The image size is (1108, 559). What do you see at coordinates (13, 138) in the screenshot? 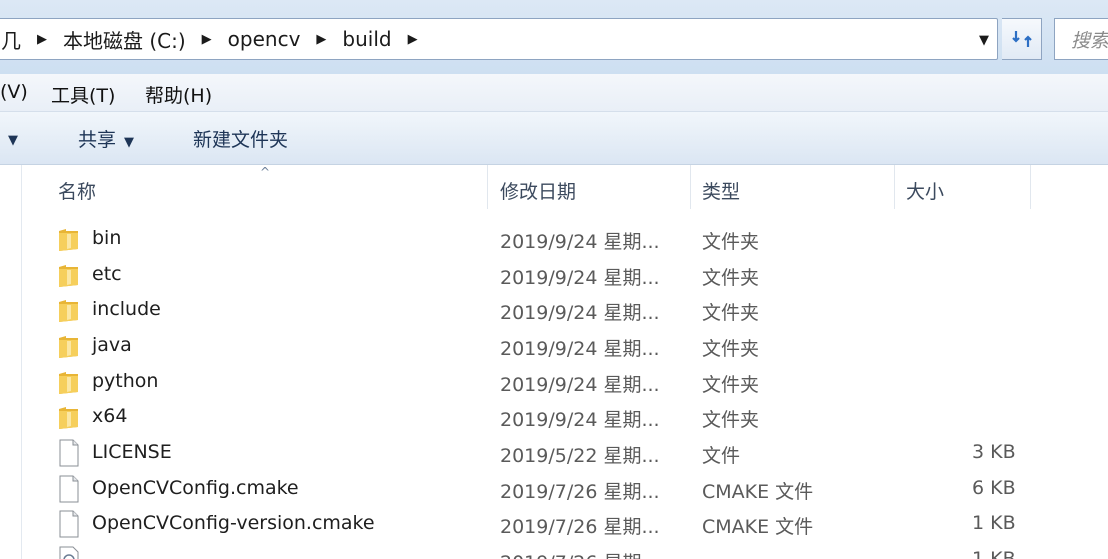
I see `organize-dropdown-icon: ▼` at bounding box center [13, 138].